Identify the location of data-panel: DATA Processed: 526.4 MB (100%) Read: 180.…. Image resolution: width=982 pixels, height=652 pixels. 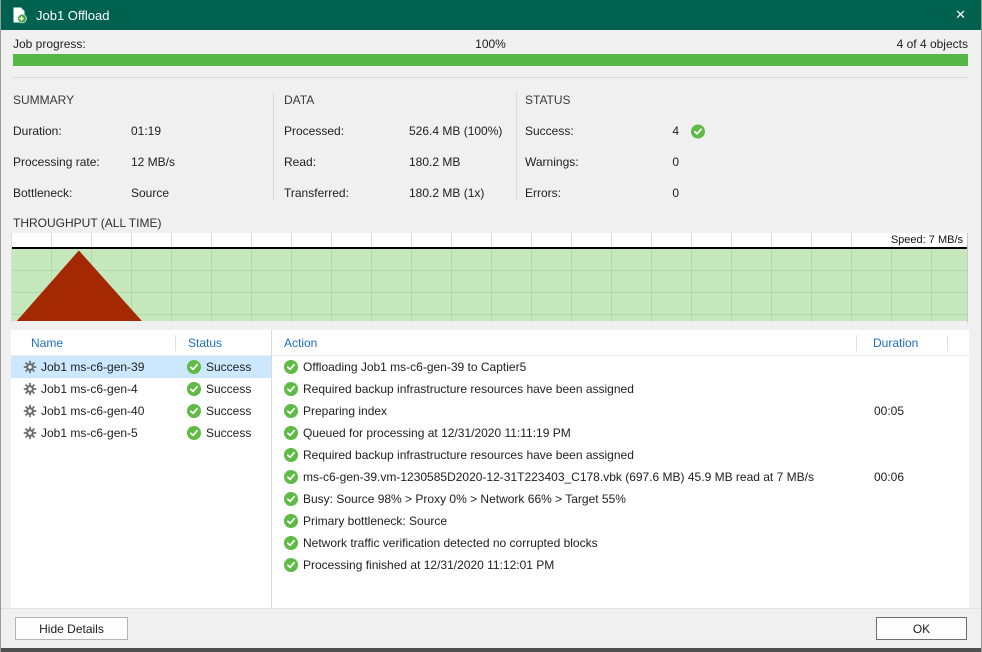
(396, 139).